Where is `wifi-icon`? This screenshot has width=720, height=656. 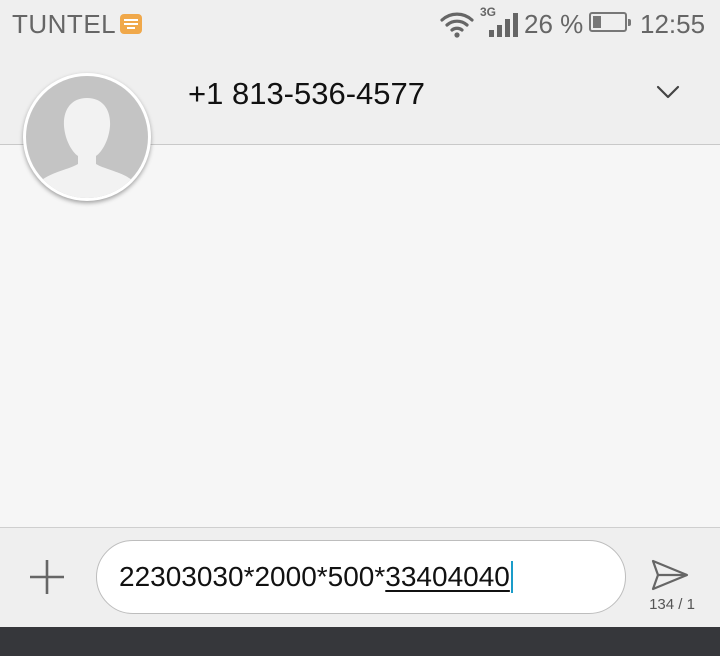
wifi-icon is located at coordinates (457, 25).